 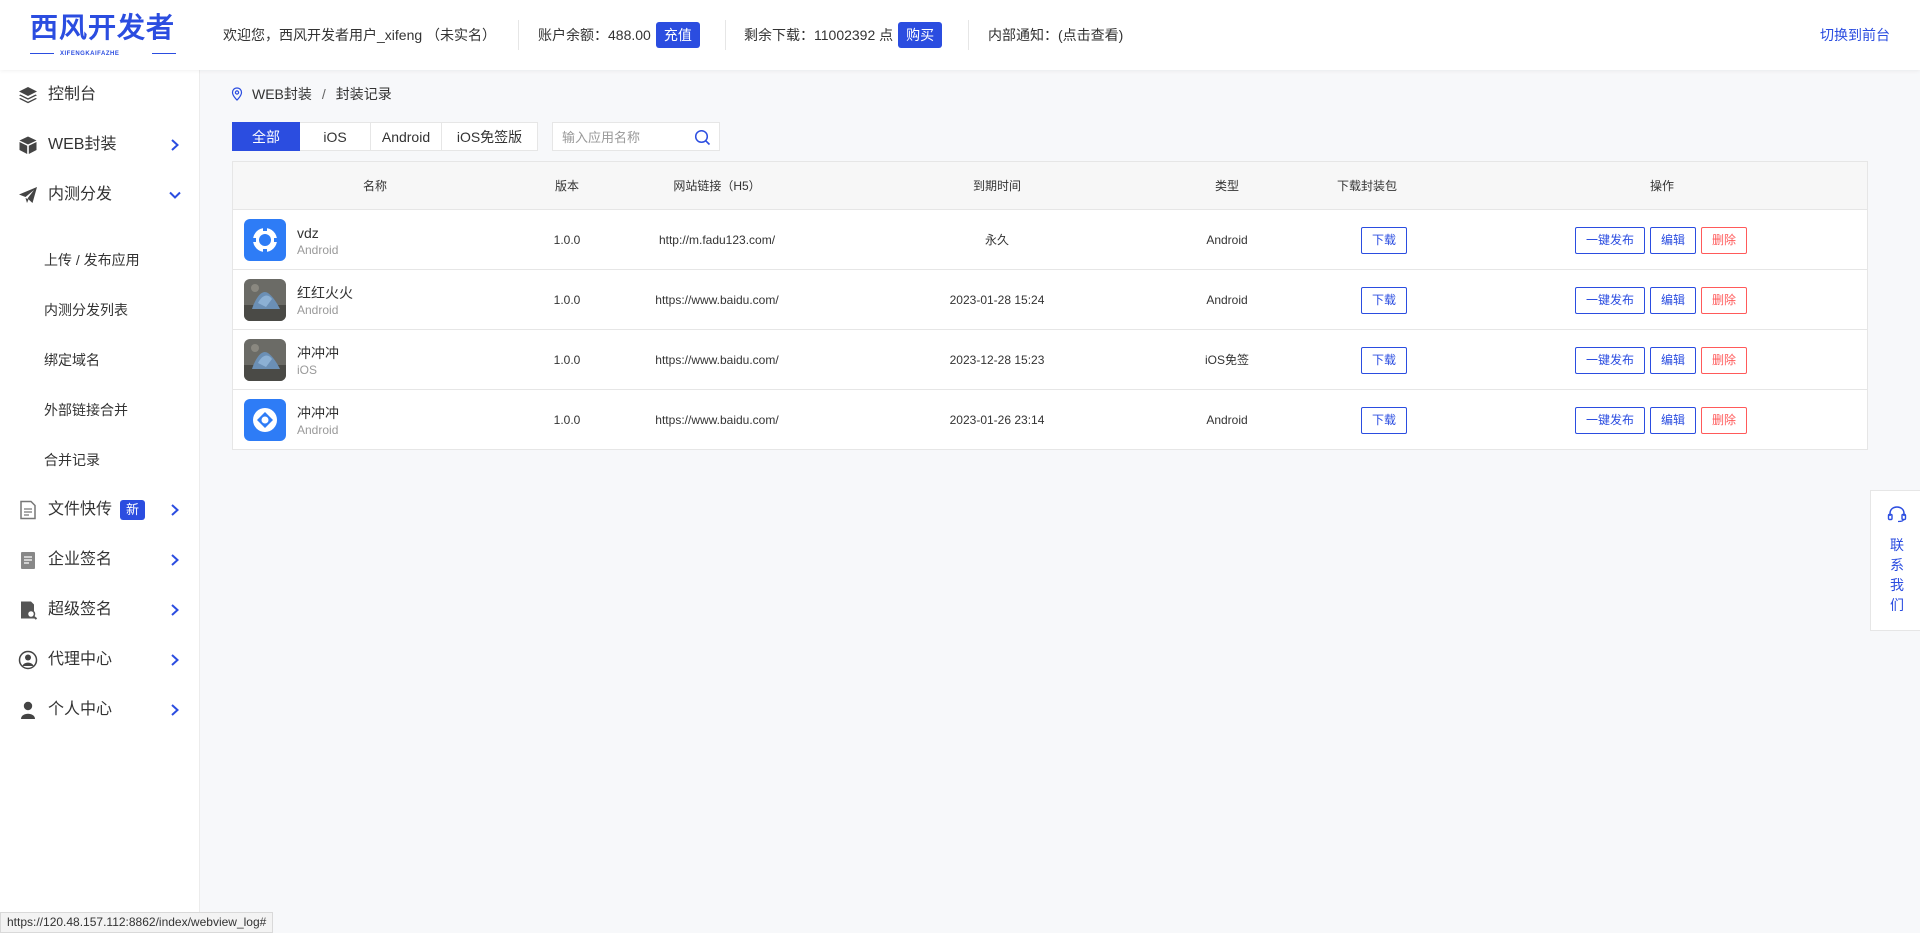 I want to click on balance-group: 账户余额：488.00 充值, so click(x=619, y=35).